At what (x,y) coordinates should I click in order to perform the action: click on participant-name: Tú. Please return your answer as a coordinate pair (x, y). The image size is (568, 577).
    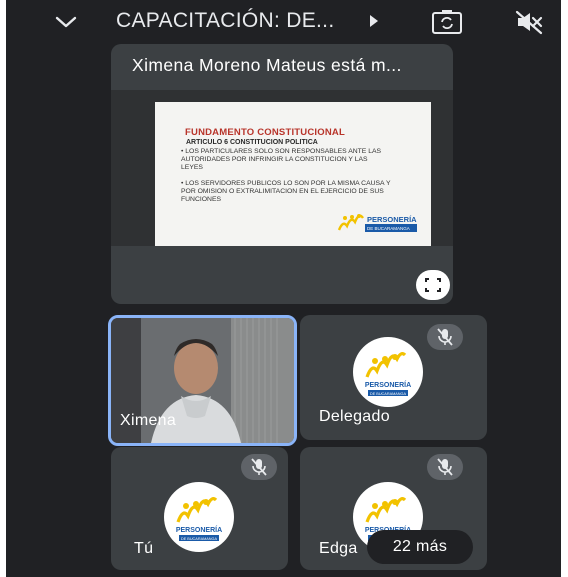
    Looking at the image, I should click on (144, 548).